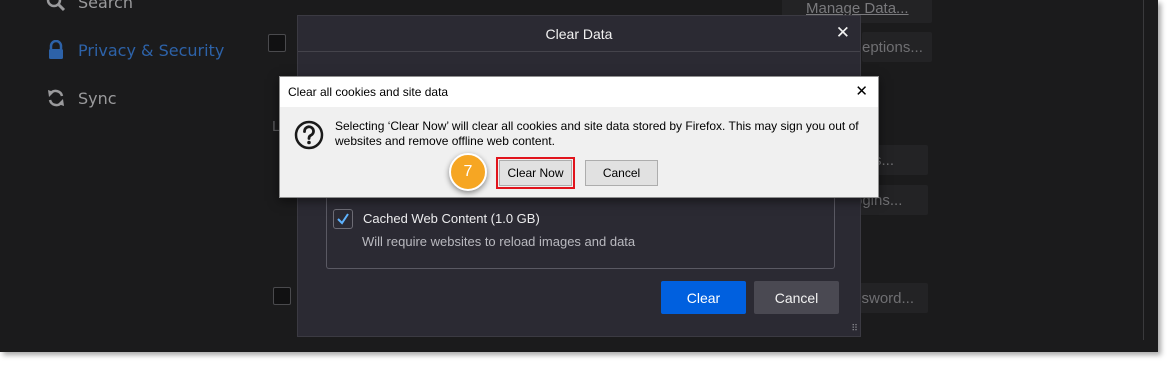 The width and height of the screenshot is (1174, 367). I want to click on lock-icon, so click(56, 50).